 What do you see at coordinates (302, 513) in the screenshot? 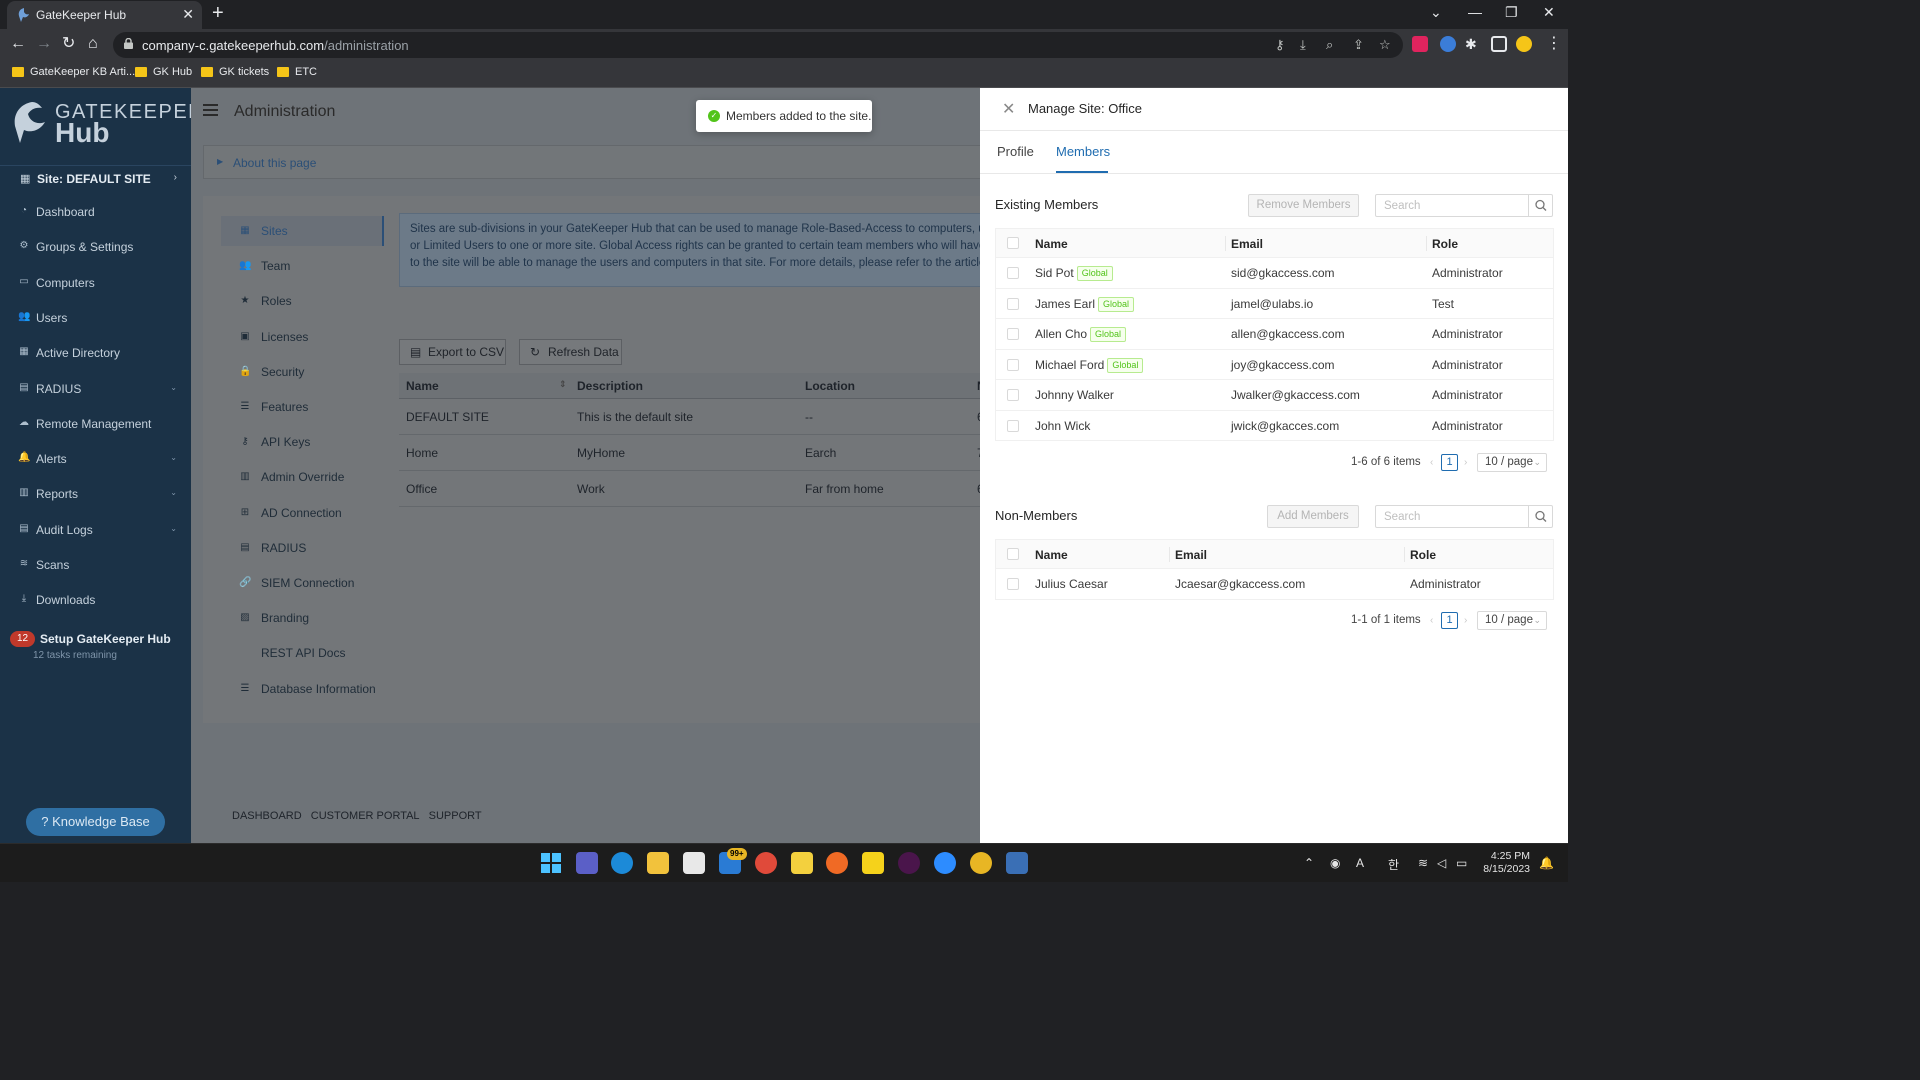
I see `admin-subnav-ad-connection: ⊞ AD Connection` at bounding box center [302, 513].